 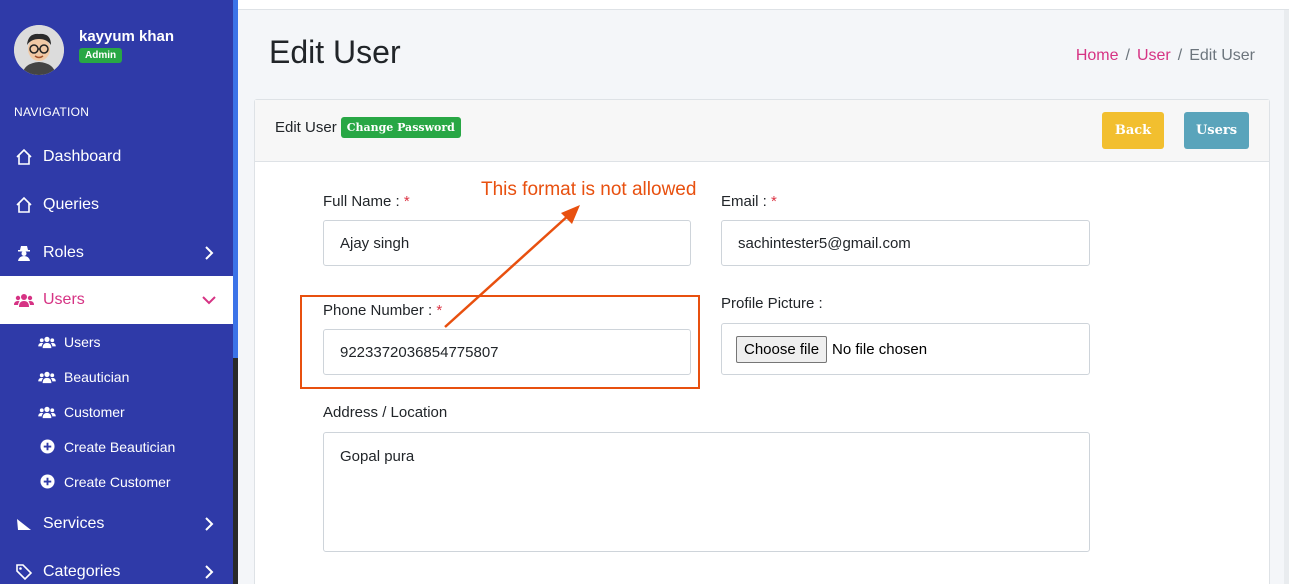 I want to click on user-panel: kayyum khan Admin, so click(x=94, y=50).